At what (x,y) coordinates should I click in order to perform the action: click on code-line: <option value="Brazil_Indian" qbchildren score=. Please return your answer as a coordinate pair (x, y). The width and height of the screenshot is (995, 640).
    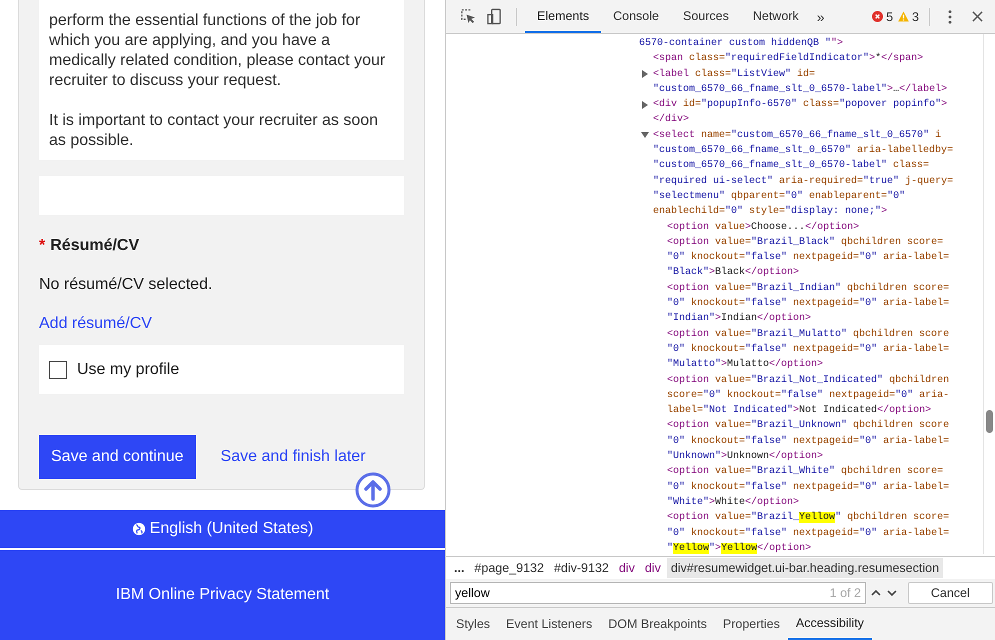
    Looking at the image, I should click on (808, 289).